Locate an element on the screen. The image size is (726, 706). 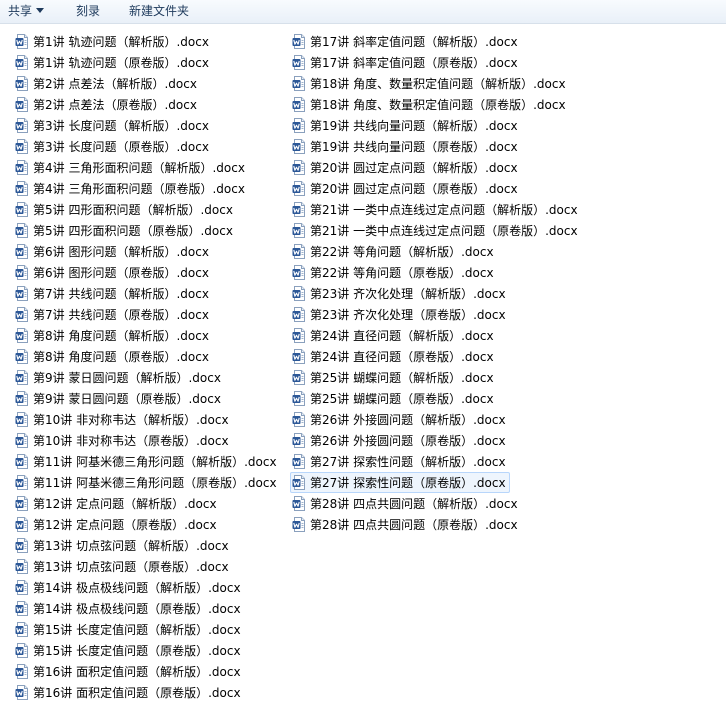
file-item: 第12讲 定点问题（原卷版）.docx is located at coordinates (149, 524).